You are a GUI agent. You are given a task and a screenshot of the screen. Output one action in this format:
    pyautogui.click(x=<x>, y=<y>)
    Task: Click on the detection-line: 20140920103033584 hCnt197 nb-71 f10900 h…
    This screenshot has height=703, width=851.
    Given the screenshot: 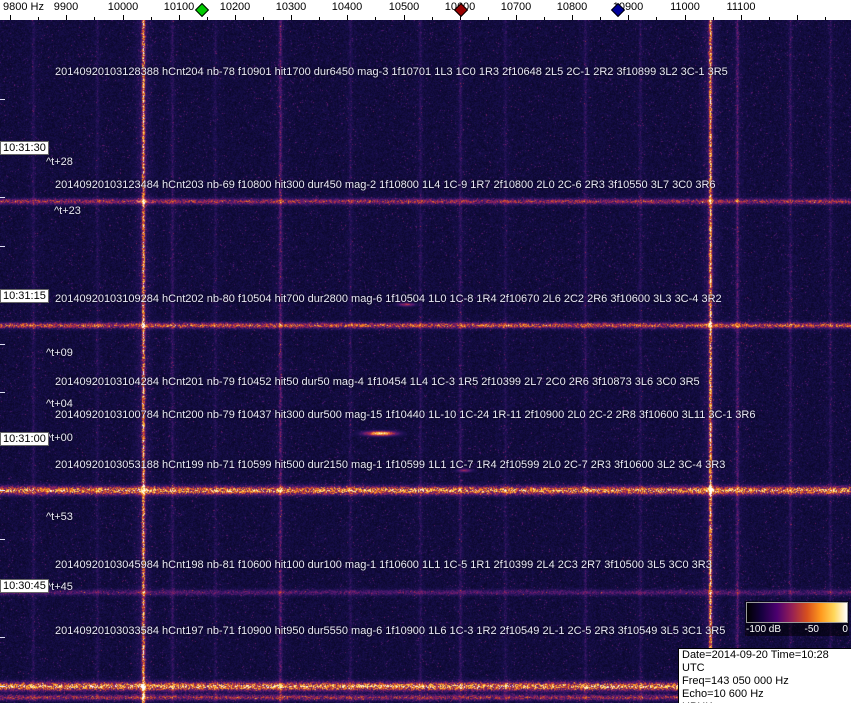 What is the action you would take?
    pyautogui.click(x=390, y=631)
    